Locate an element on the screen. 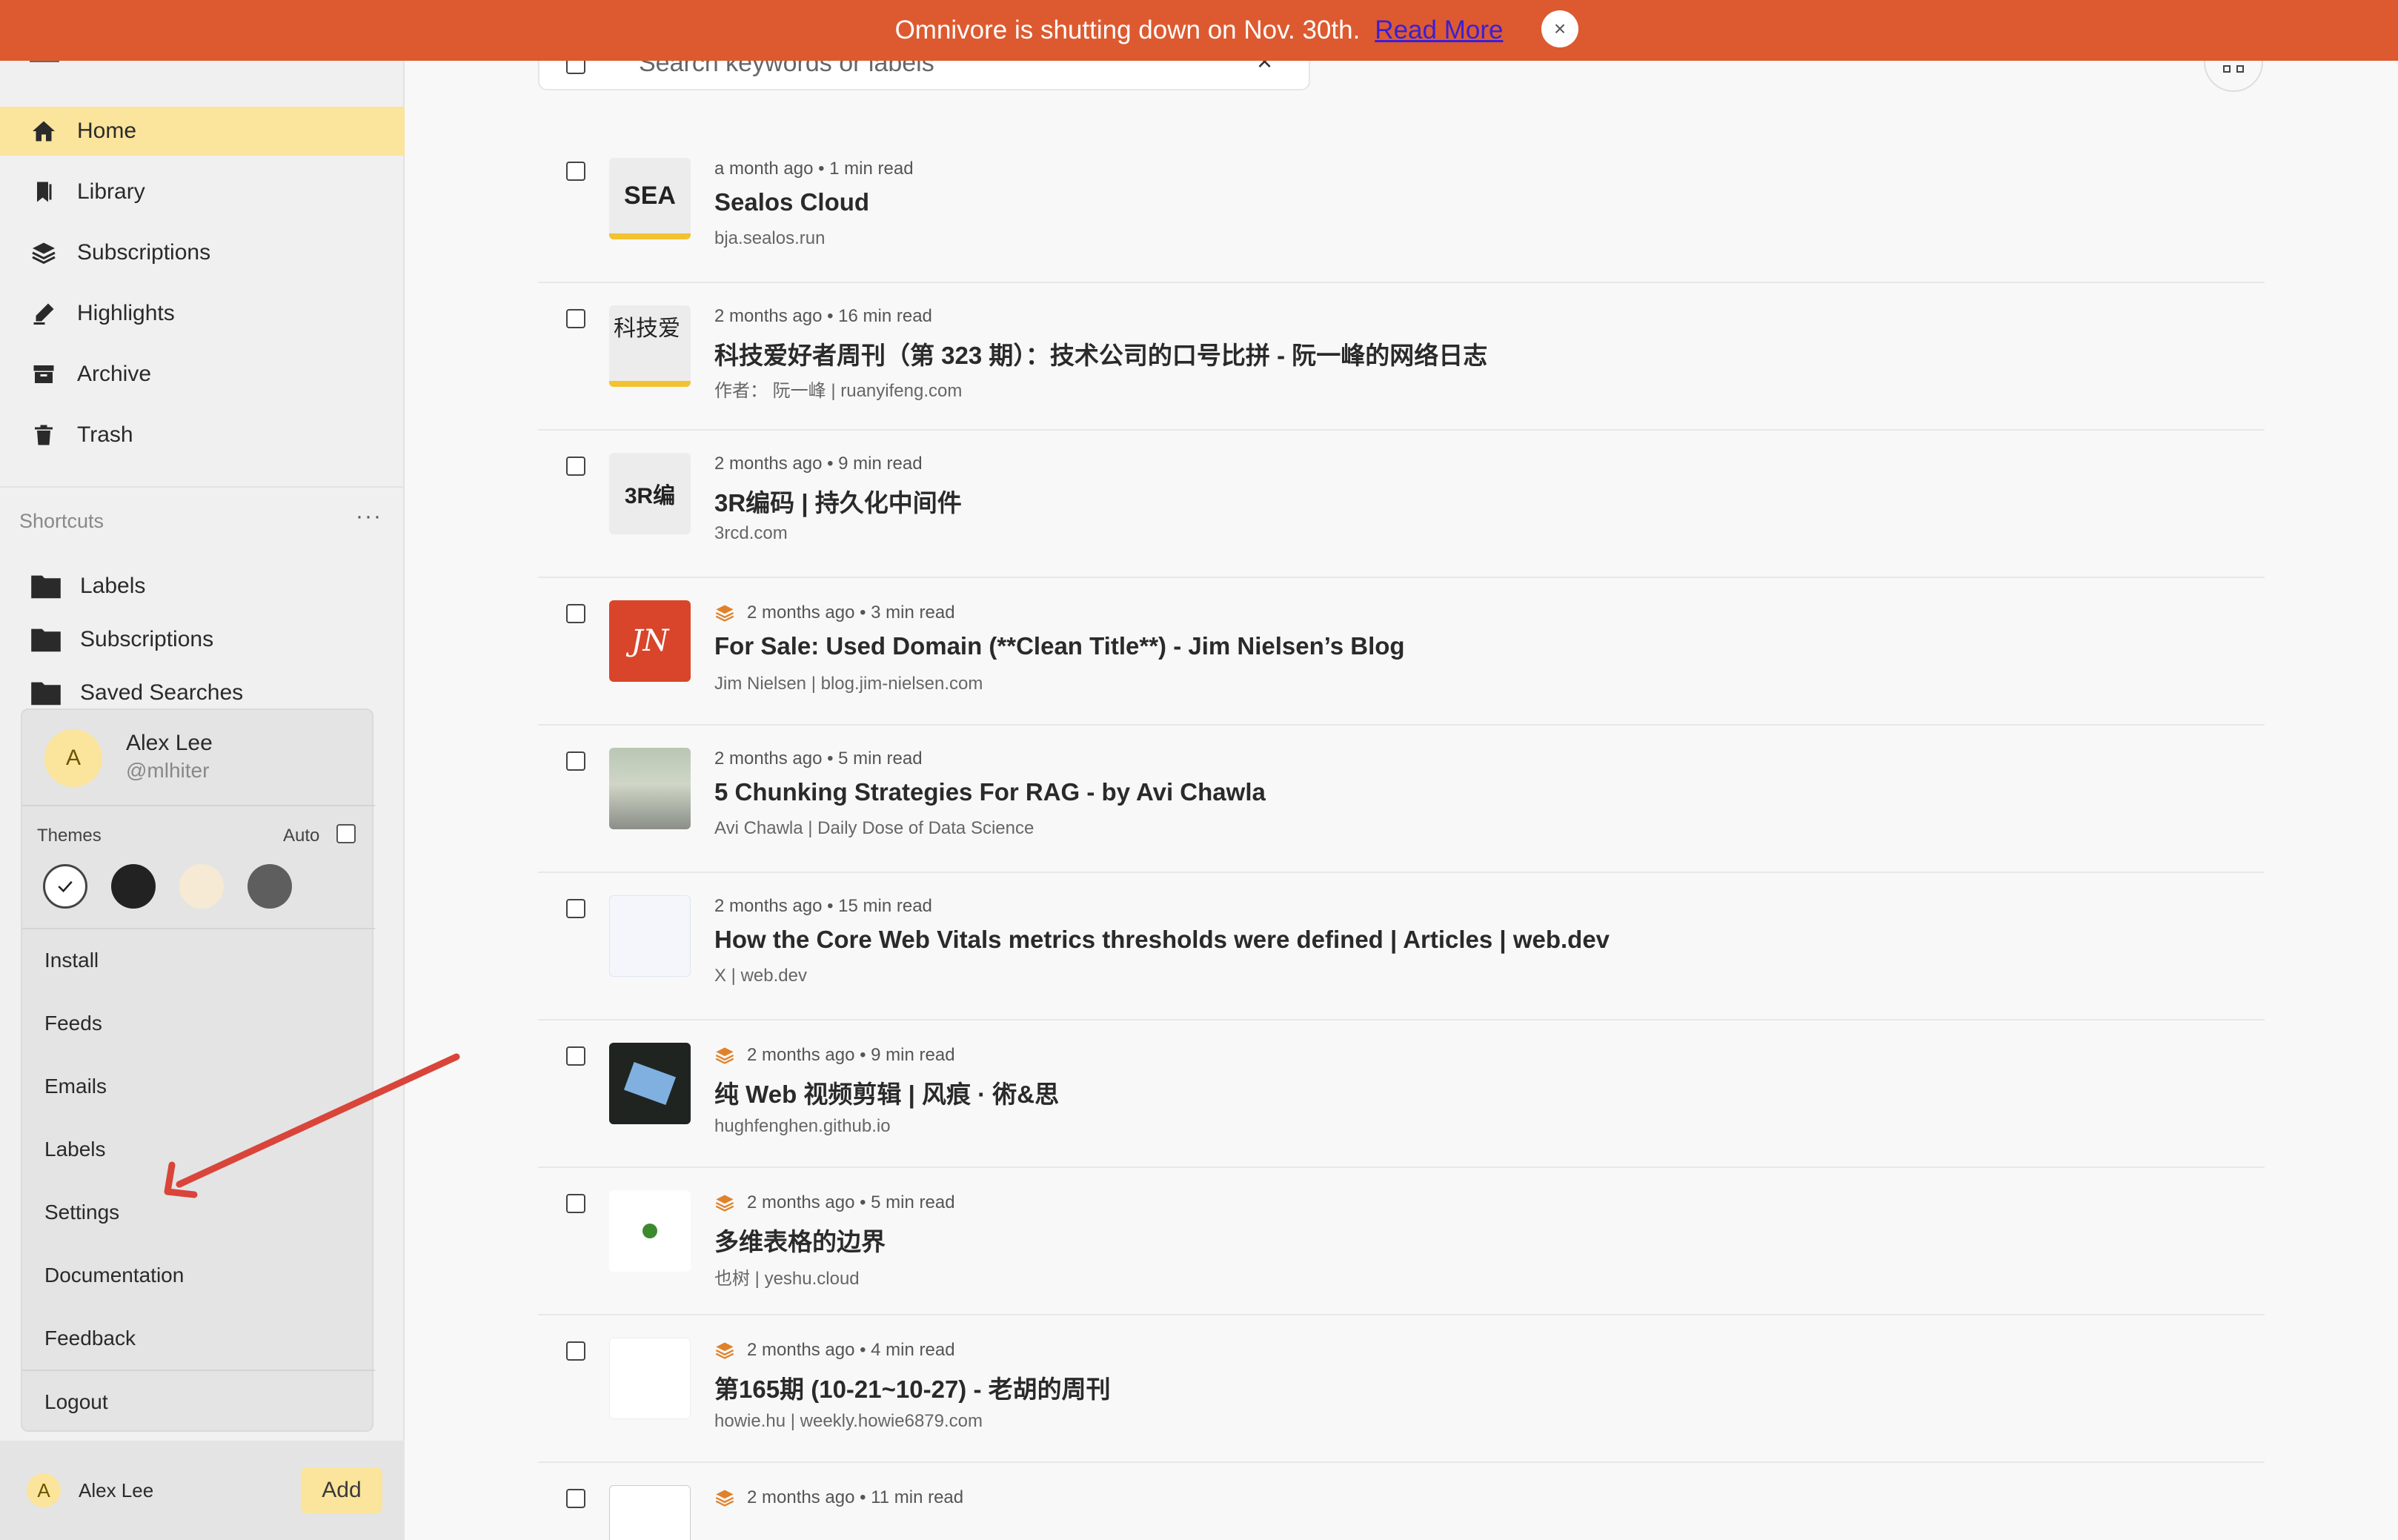 Image resolution: width=2398 pixels, height=1540 pixels. item-title: 第165期 (10-21~10-27) - 老胡的周刊 is located at coordinates (913, 1387).